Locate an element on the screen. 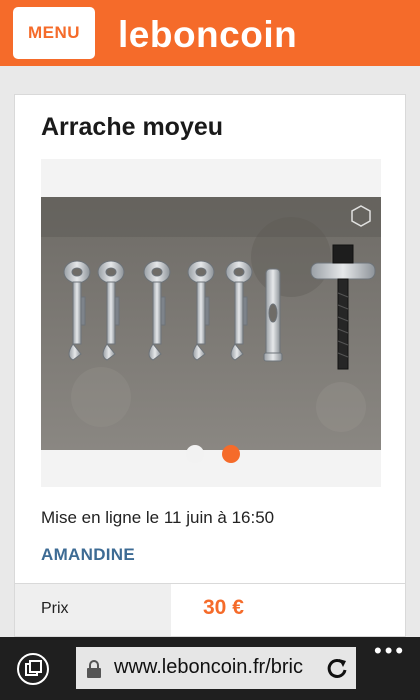 The width and height of the screenshot is (420, 700). gallery-dot-2-active is located at coordinates (231, 454).